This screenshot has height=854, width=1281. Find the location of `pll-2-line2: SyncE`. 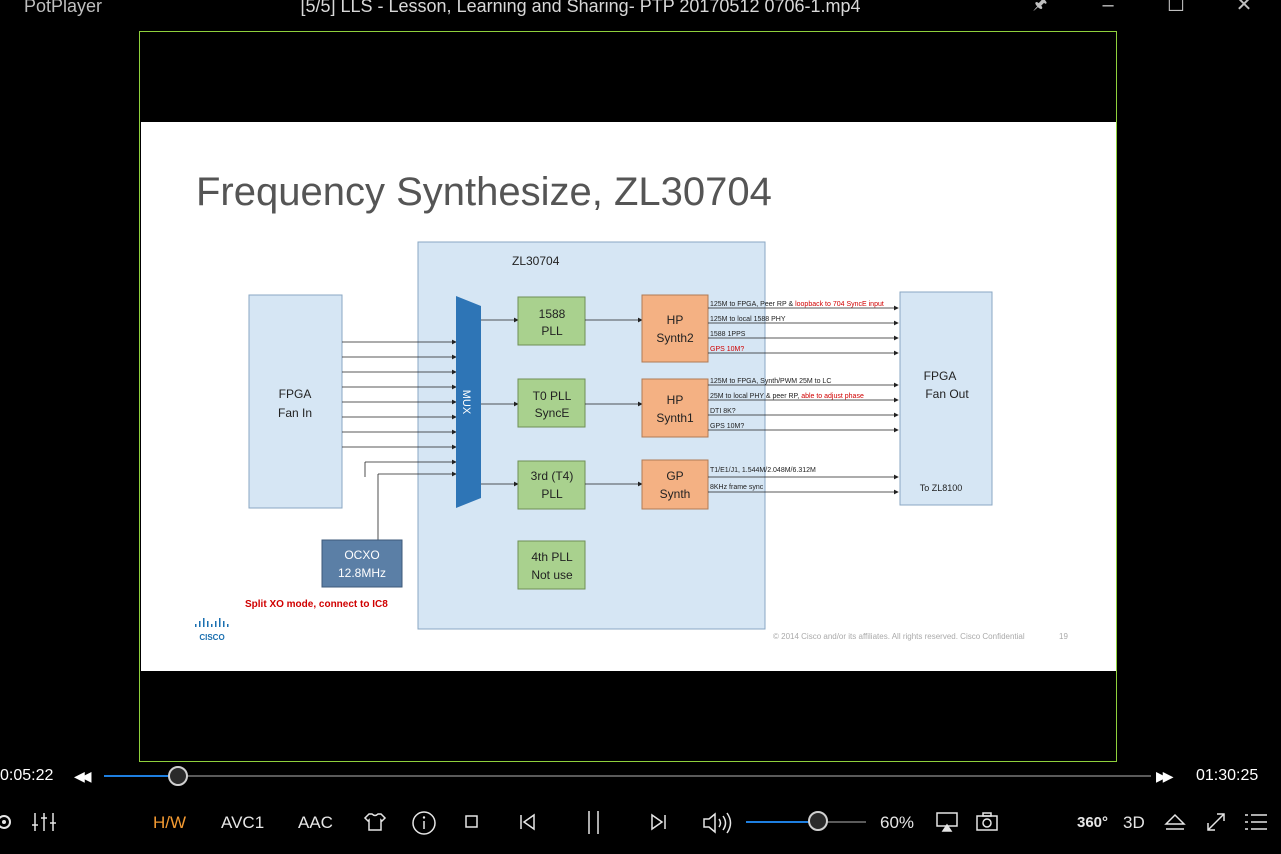

pll-2-line2: SyncE is located at coordinates (552, 413).